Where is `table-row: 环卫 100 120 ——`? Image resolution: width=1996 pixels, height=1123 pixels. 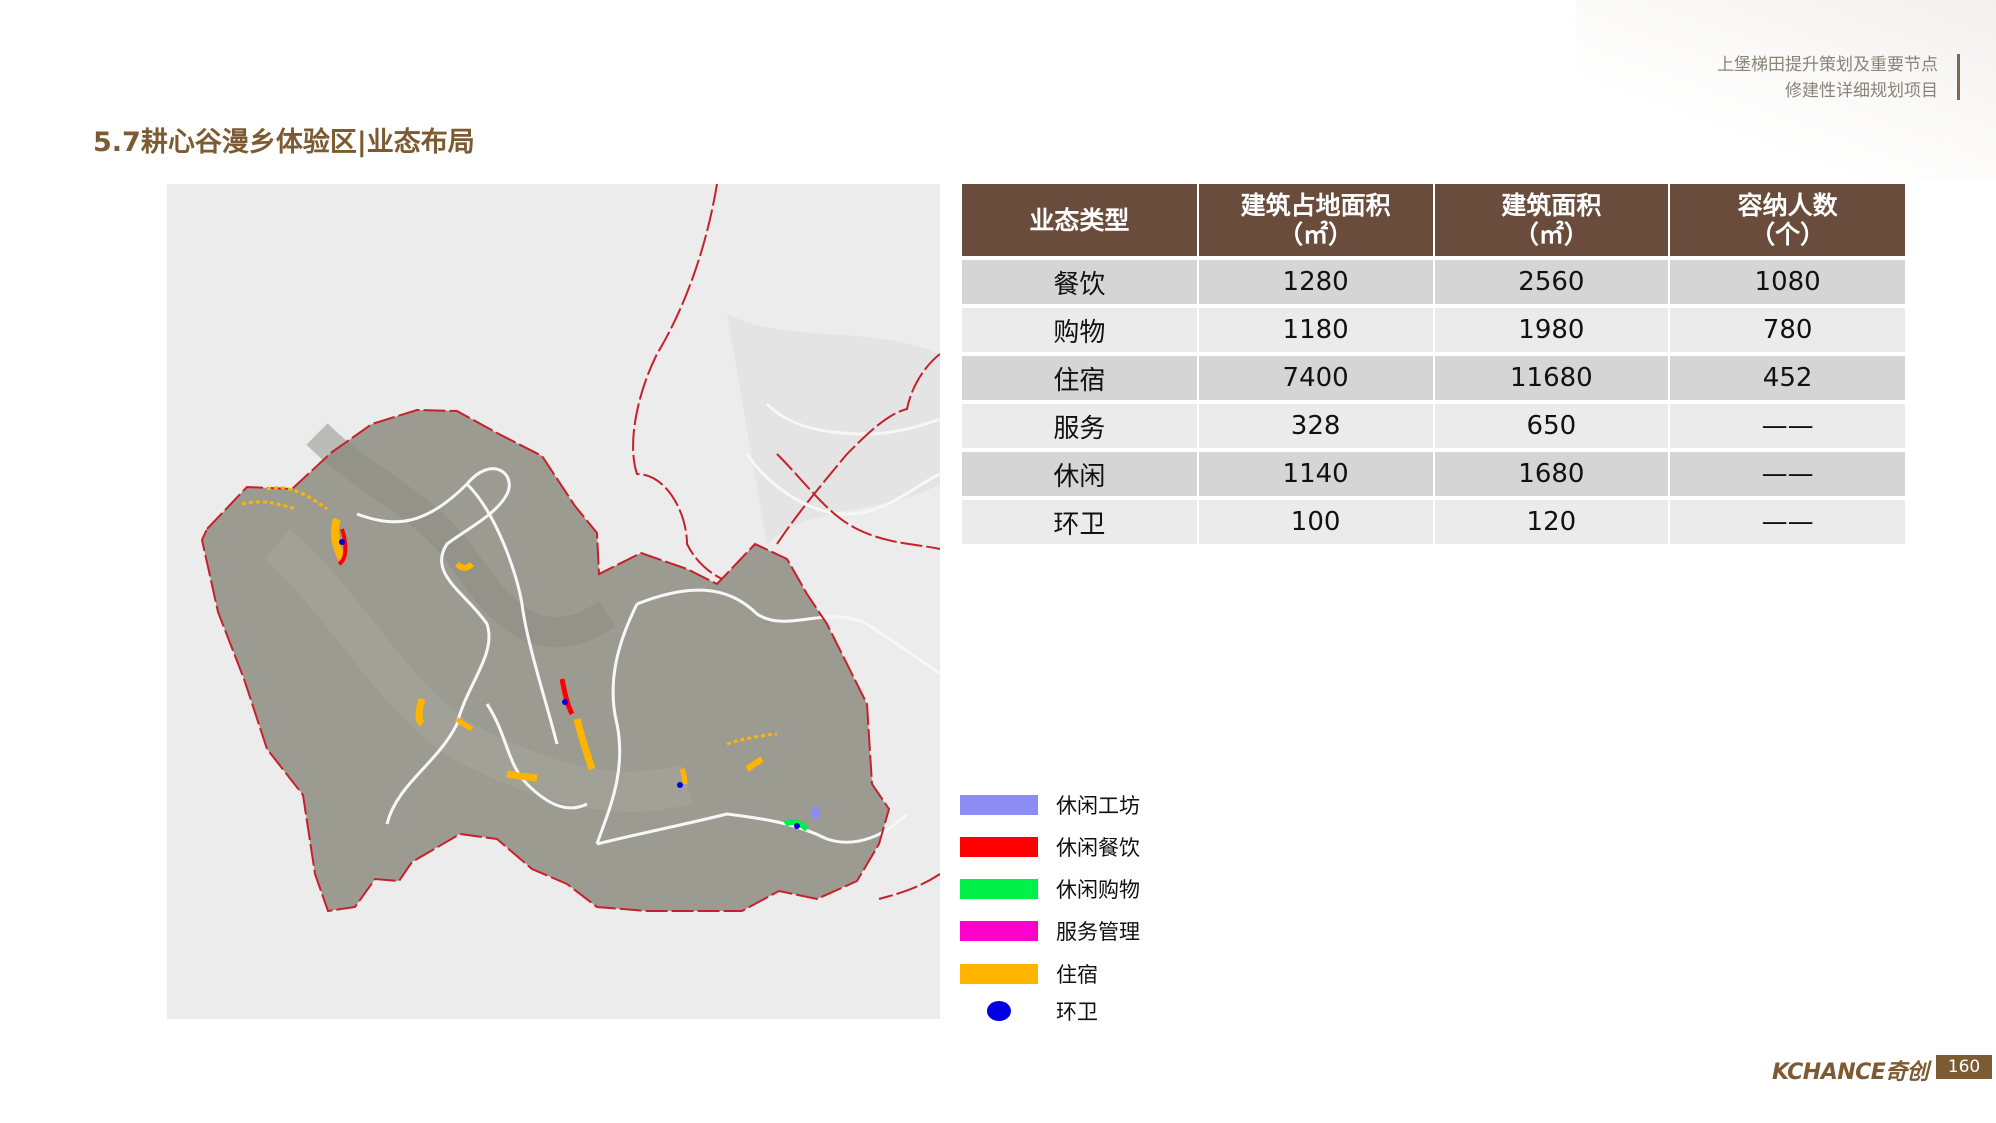
table-row: 环卫 100 120 —— is located at coordinates (1433, 523).